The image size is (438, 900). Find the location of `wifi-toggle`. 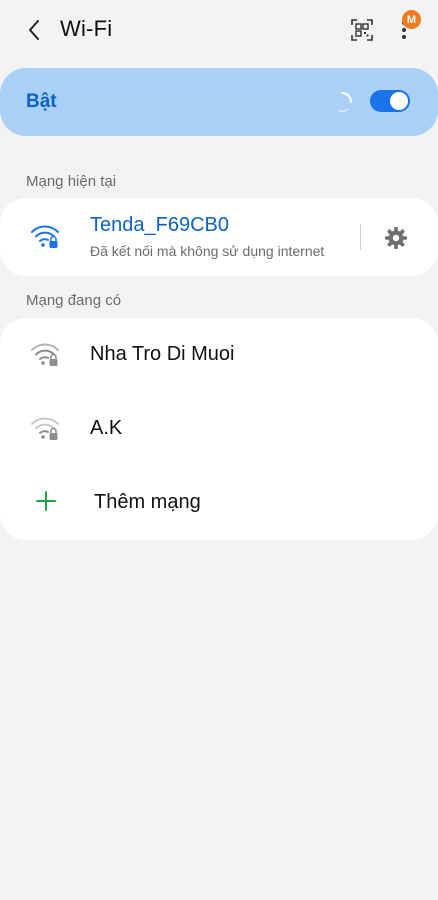

wifi-toggle is located at coordinates (390, 101).